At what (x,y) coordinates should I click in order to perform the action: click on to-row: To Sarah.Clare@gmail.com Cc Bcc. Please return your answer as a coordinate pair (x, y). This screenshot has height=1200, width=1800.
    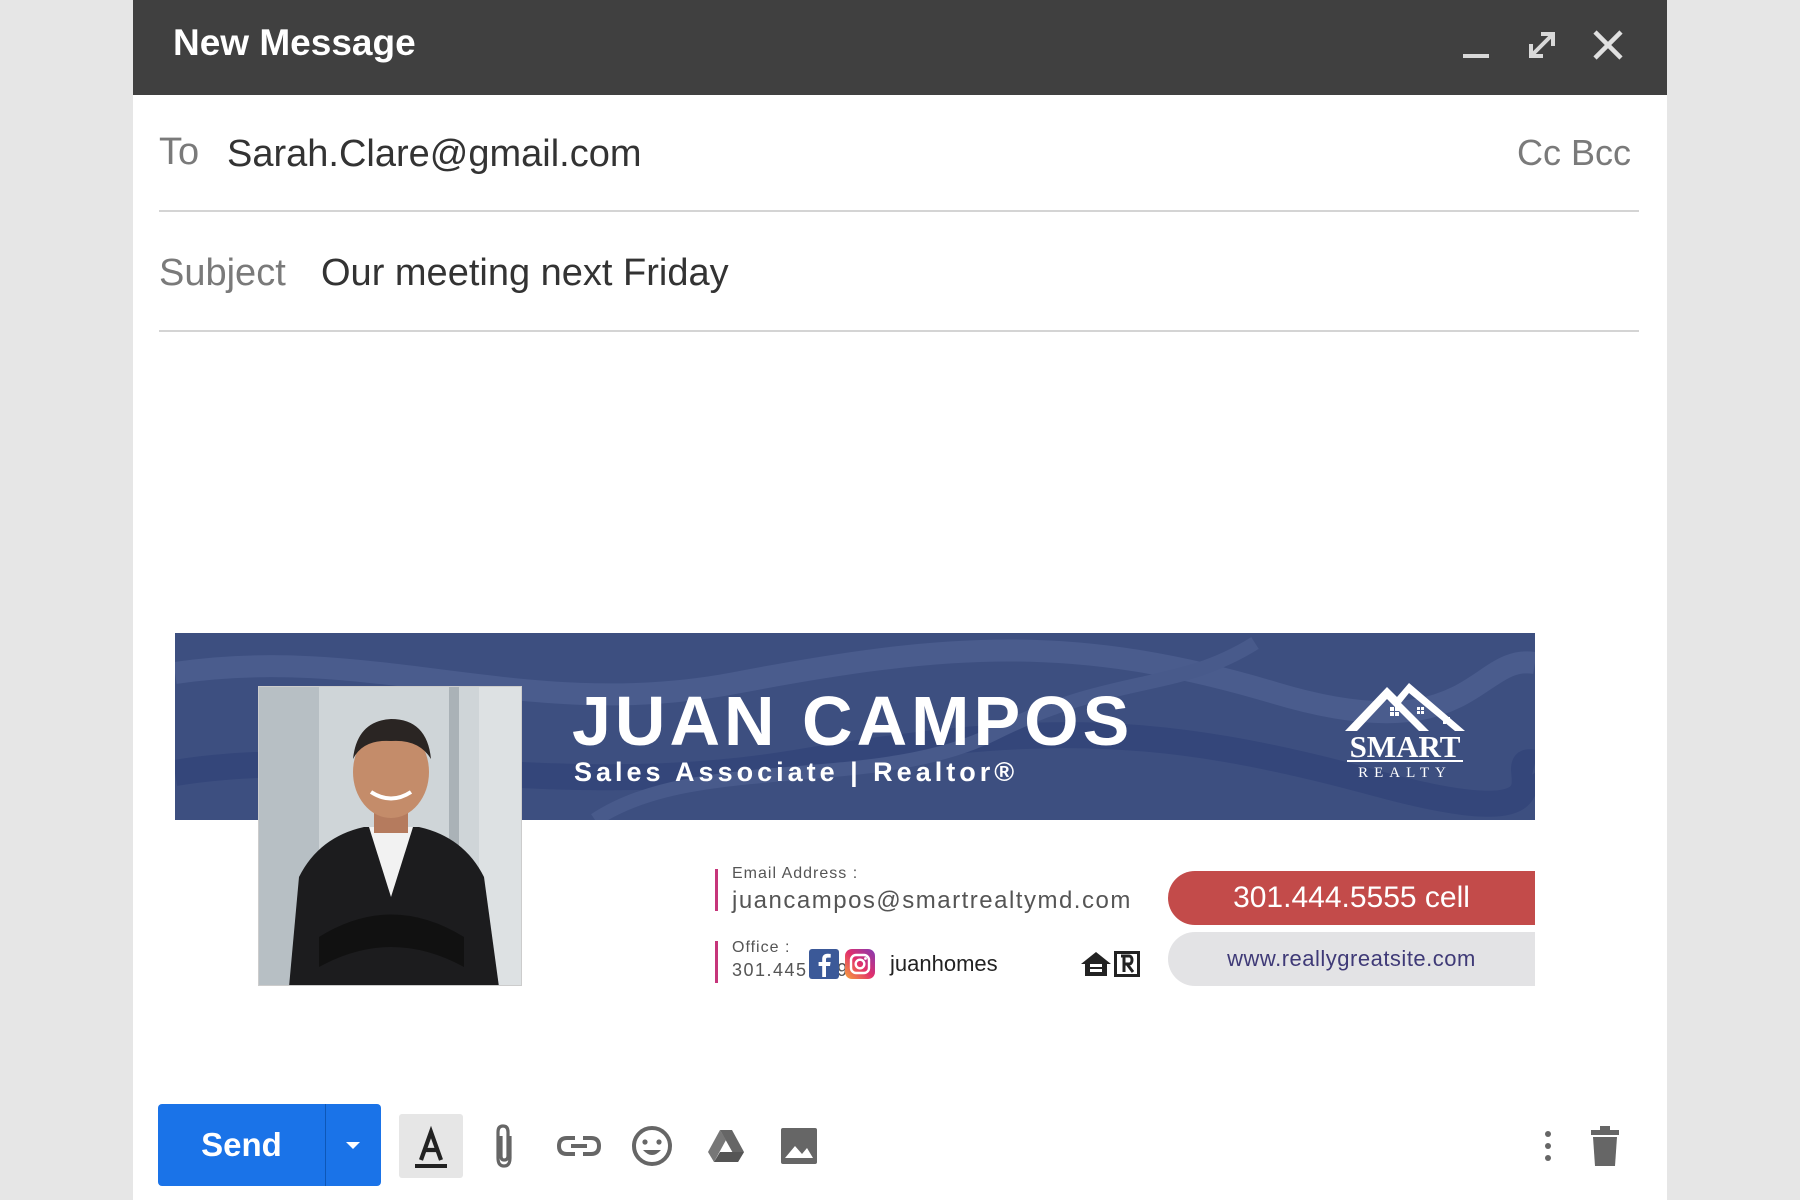
    Looking at the image, I should click on (899, 153).